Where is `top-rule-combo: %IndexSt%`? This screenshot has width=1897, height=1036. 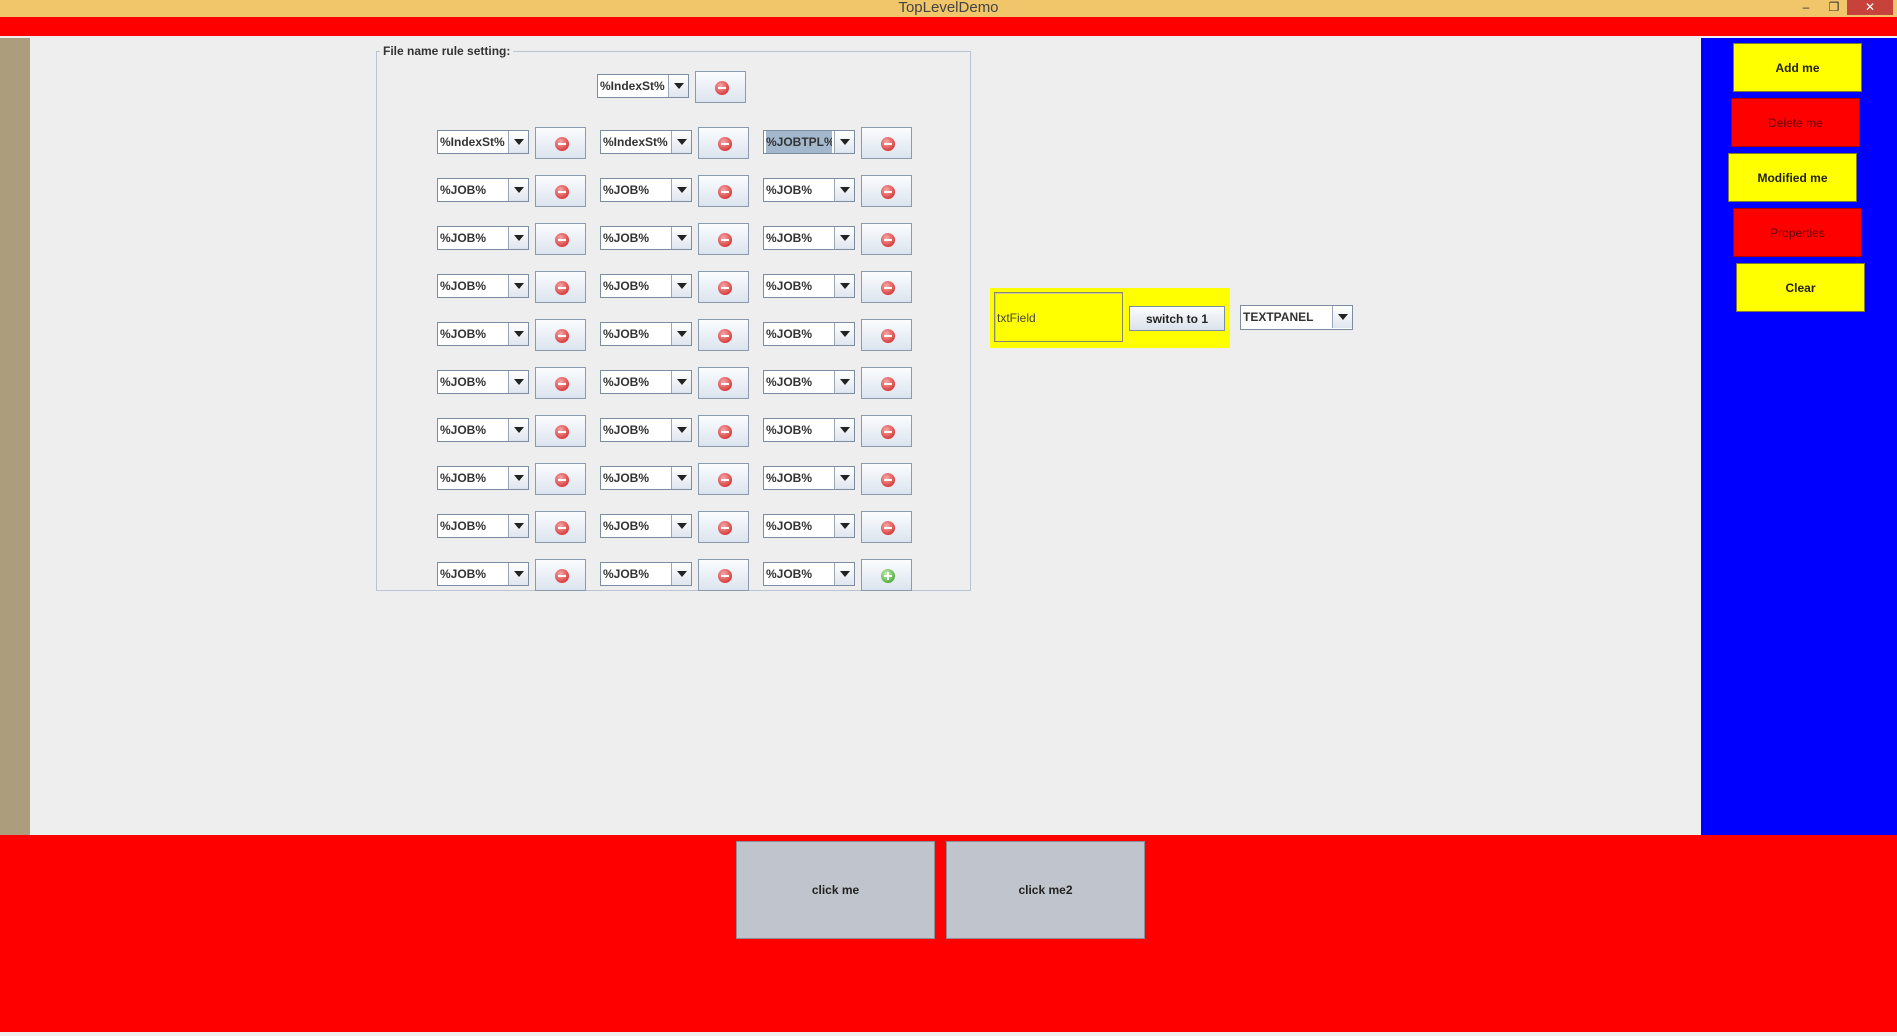
top-rule-combo: %IndexSt% is located at coordinates (643, 86).